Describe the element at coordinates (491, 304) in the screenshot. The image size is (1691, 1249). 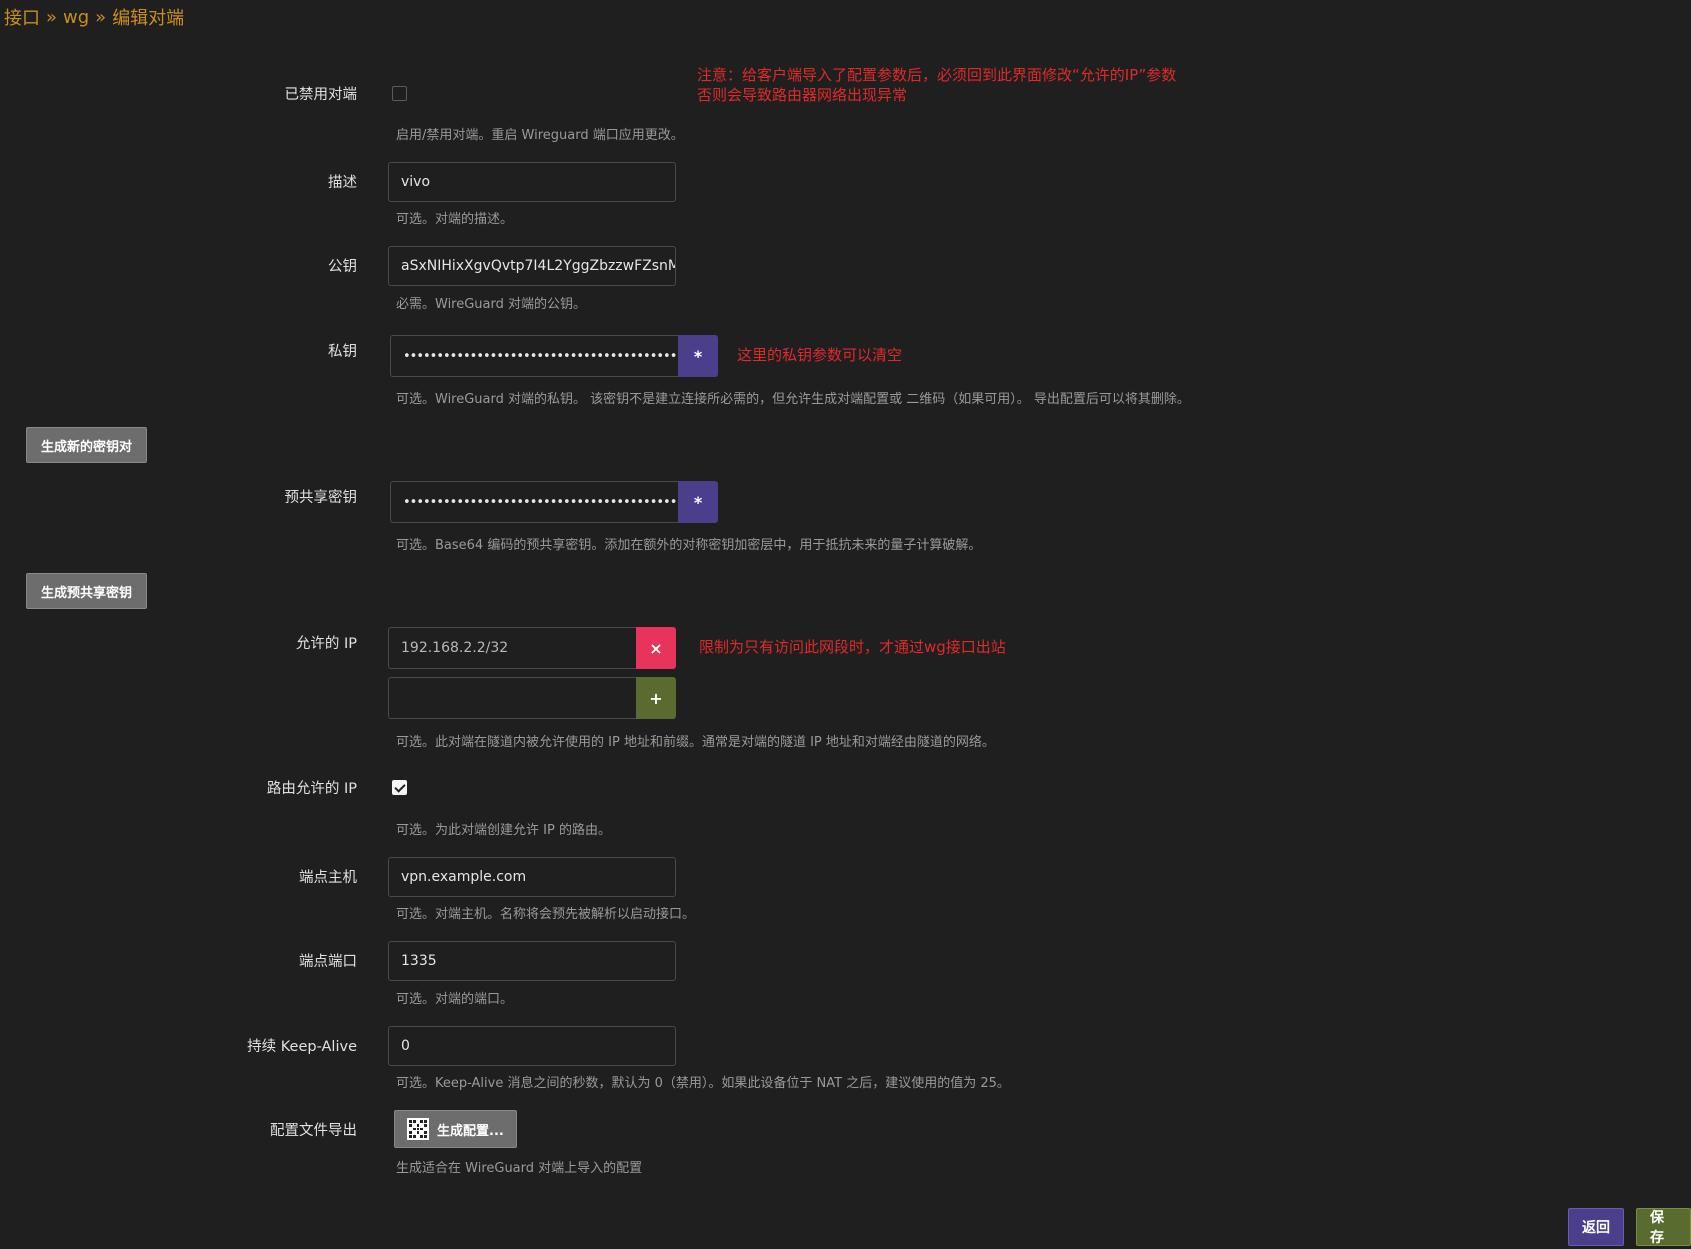
I see `public-key-help: 必需。WireGuard 对端的公钥。` at that location.